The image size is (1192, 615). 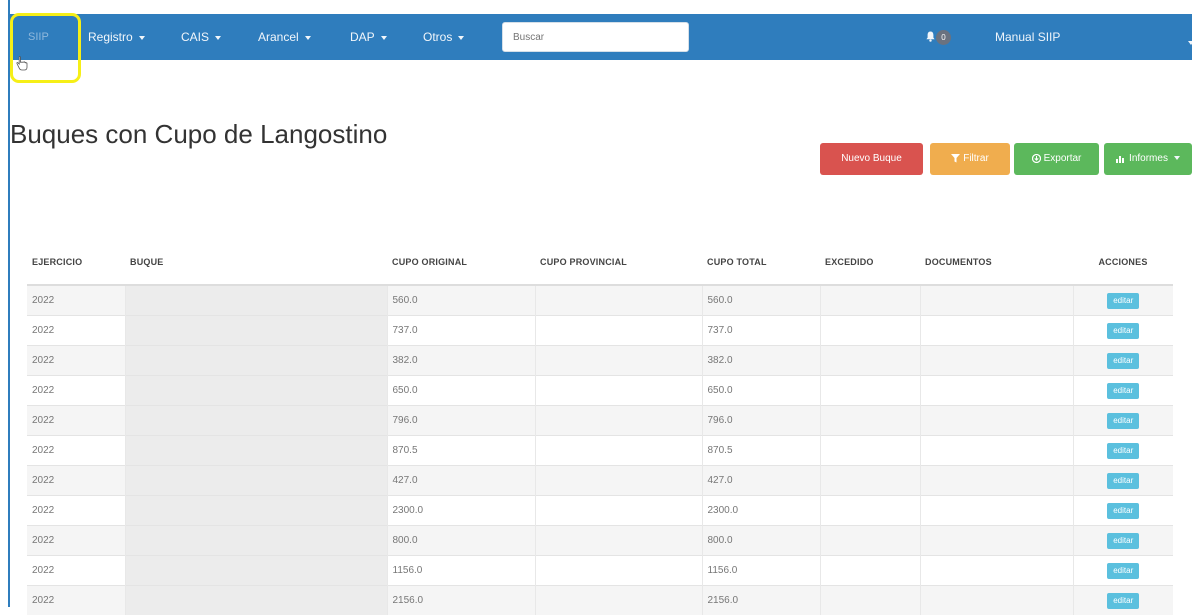 I want to click on cupo-original-cell: 382.0, so click(x=461, y=361).